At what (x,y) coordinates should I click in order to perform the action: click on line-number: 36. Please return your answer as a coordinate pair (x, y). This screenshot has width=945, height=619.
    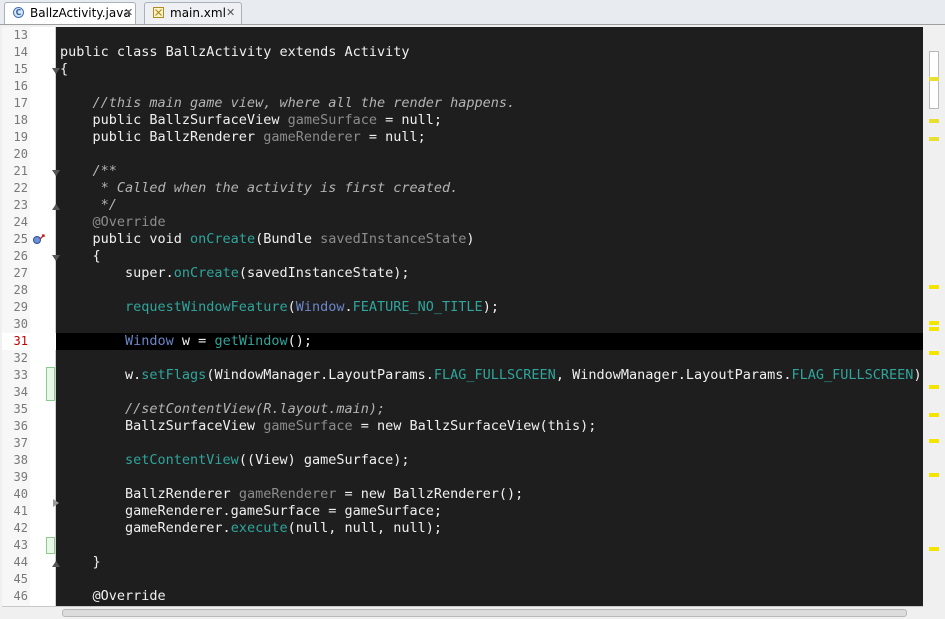
    Looking at the image, I should click on (20, 426).